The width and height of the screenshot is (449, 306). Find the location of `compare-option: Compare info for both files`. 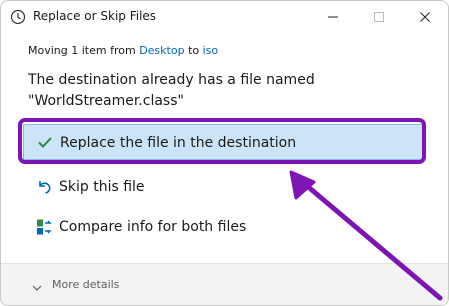

compare-option: Compare info for both files is located at coordinates (223, 227).